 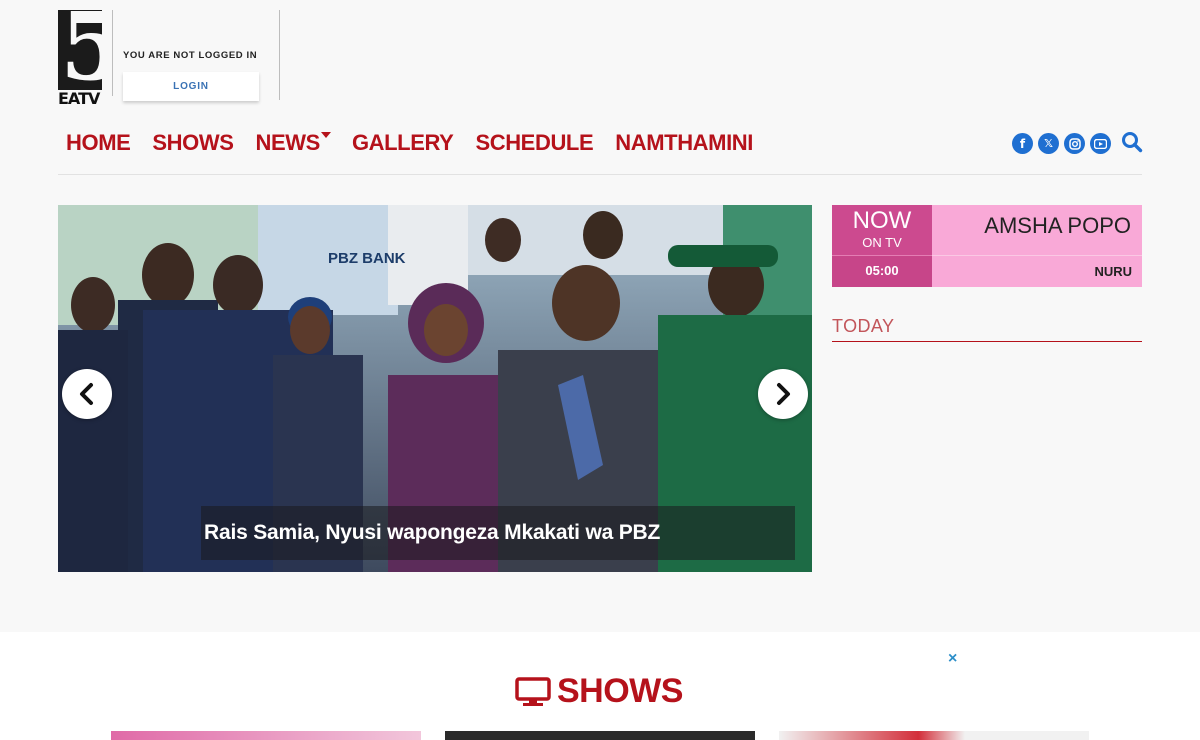 What do you see at coordinates (190, 55) in the screenshot?
I see `login-status-text: YOU ARE NOT LOGGED IN` at bounding box center [190, 55].